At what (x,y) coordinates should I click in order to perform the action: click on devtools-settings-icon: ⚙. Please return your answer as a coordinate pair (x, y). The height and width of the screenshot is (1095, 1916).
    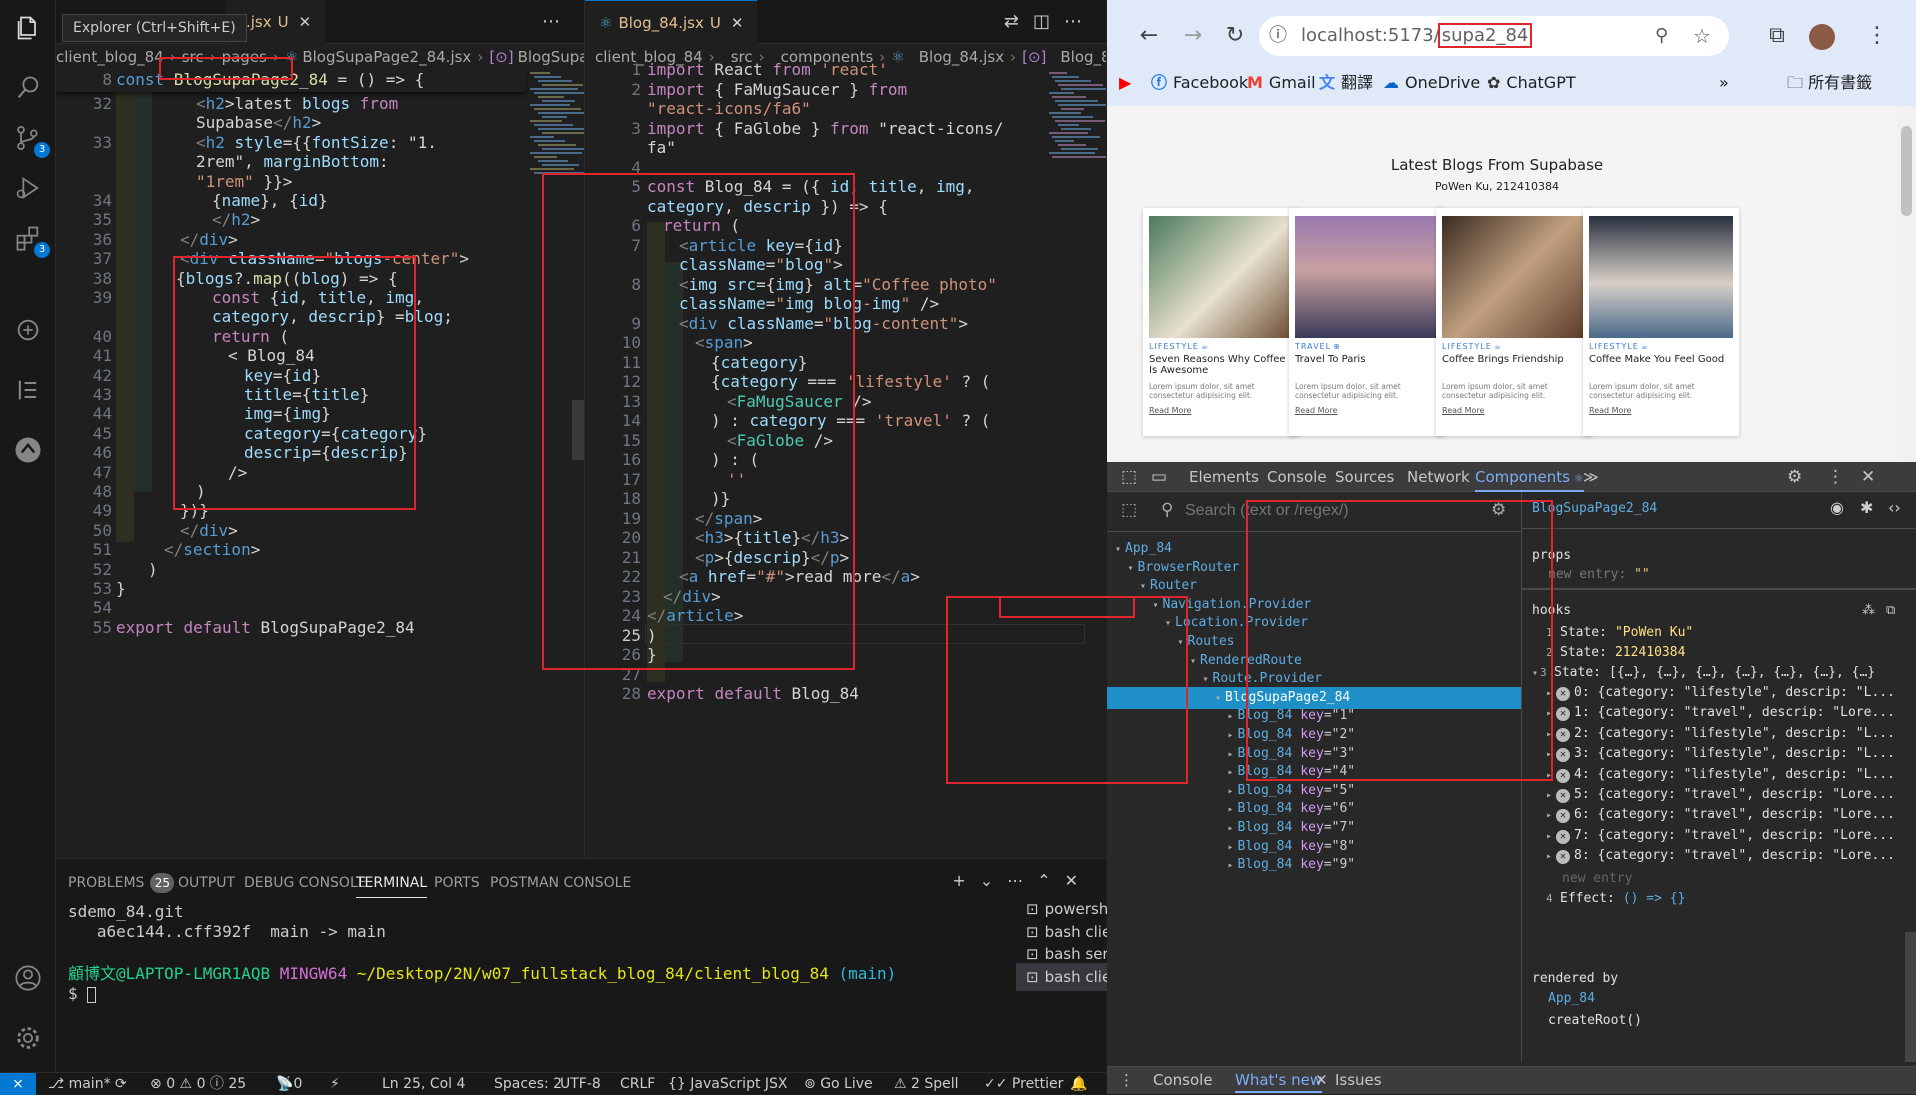
    Looking at the image, I should click on (1794, 477).